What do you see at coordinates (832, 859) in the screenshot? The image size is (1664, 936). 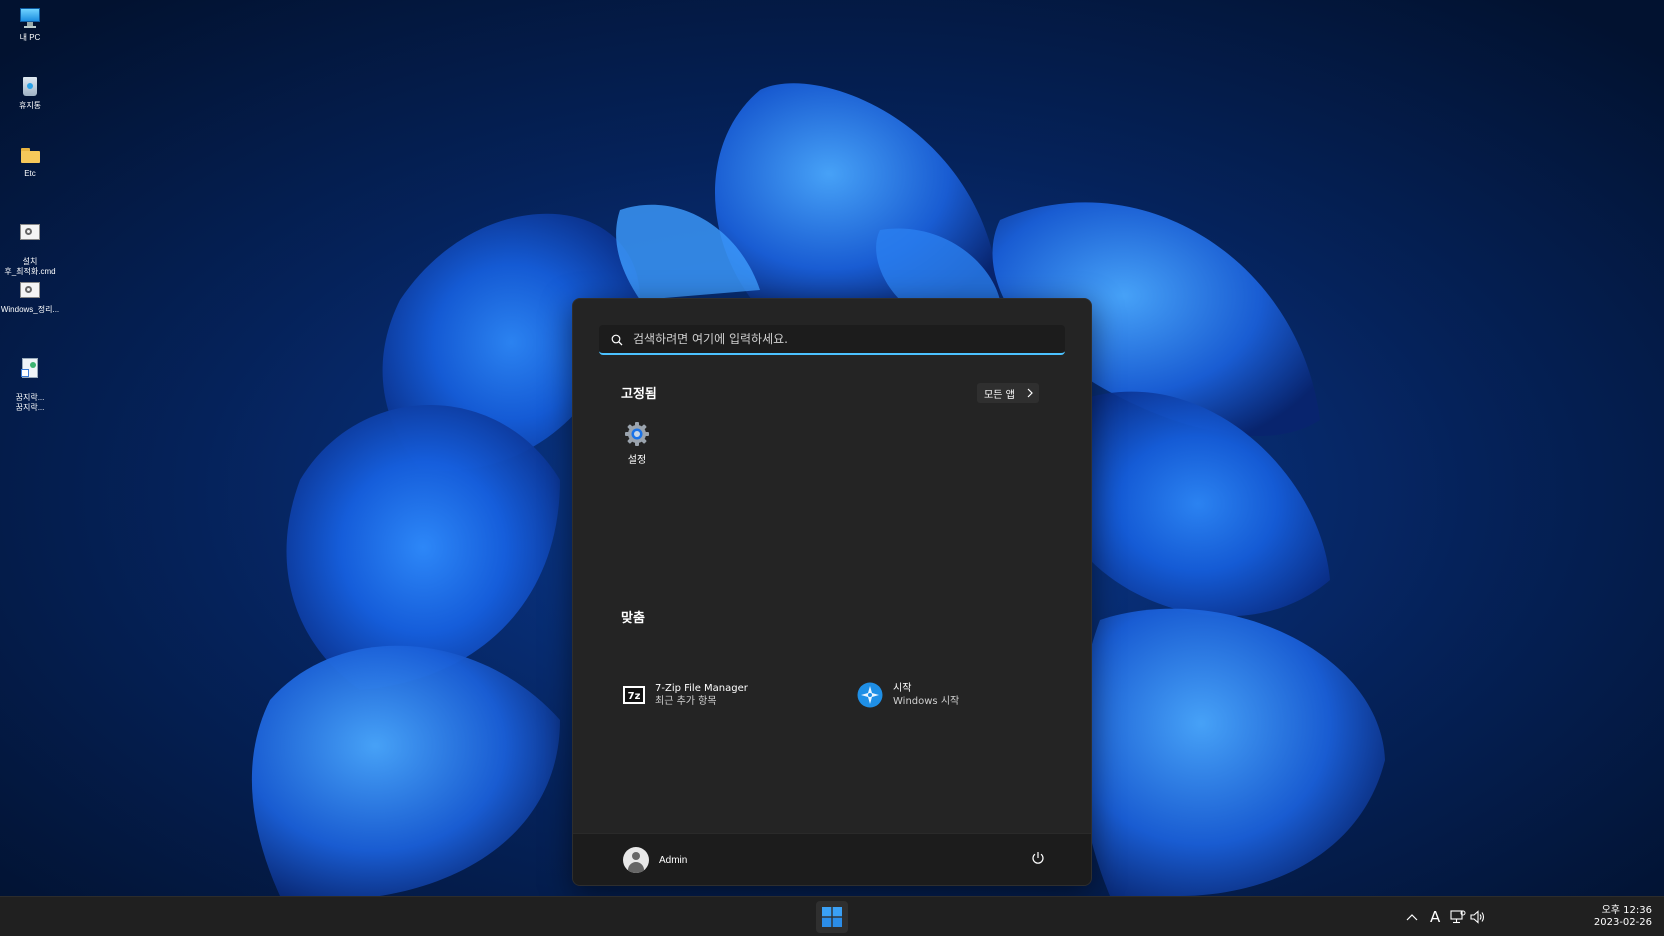 I see `start-menu-footer: Admin` at bounding box center [832, 859].